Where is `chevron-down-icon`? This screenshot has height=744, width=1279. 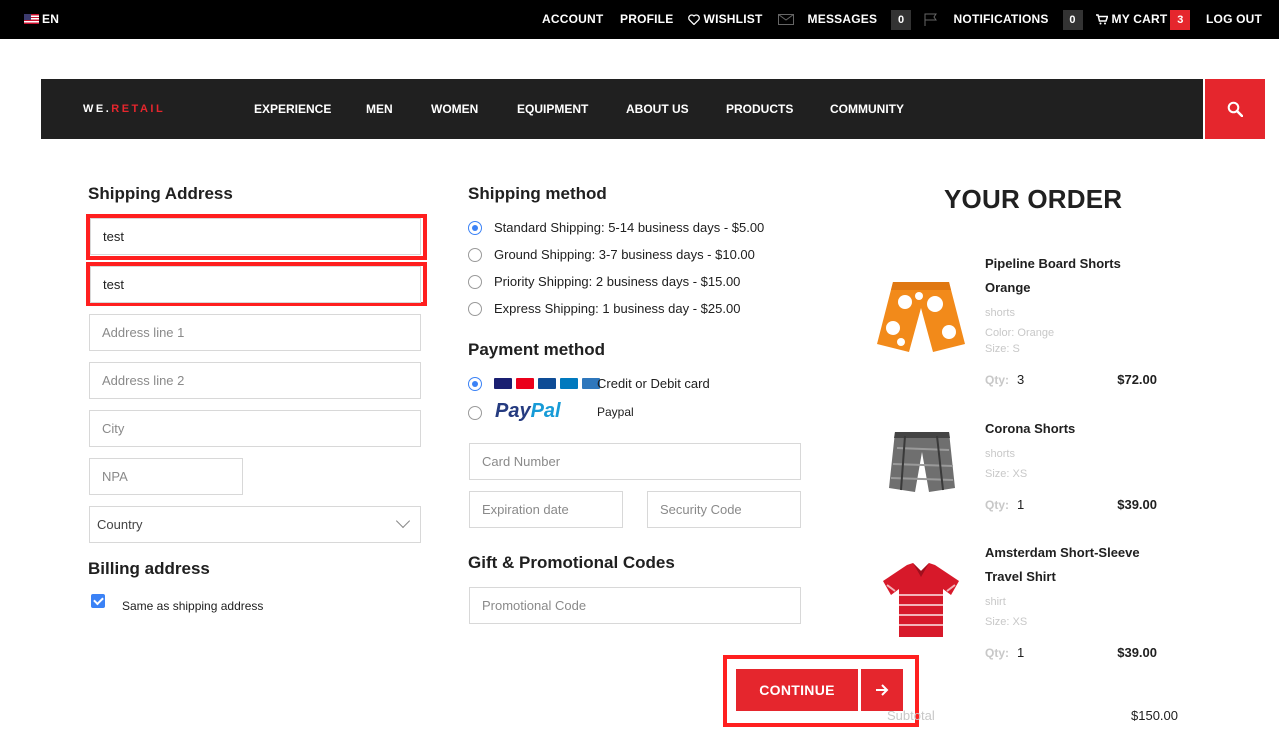
chevron-down-icon is located at coordinates (403, 521).